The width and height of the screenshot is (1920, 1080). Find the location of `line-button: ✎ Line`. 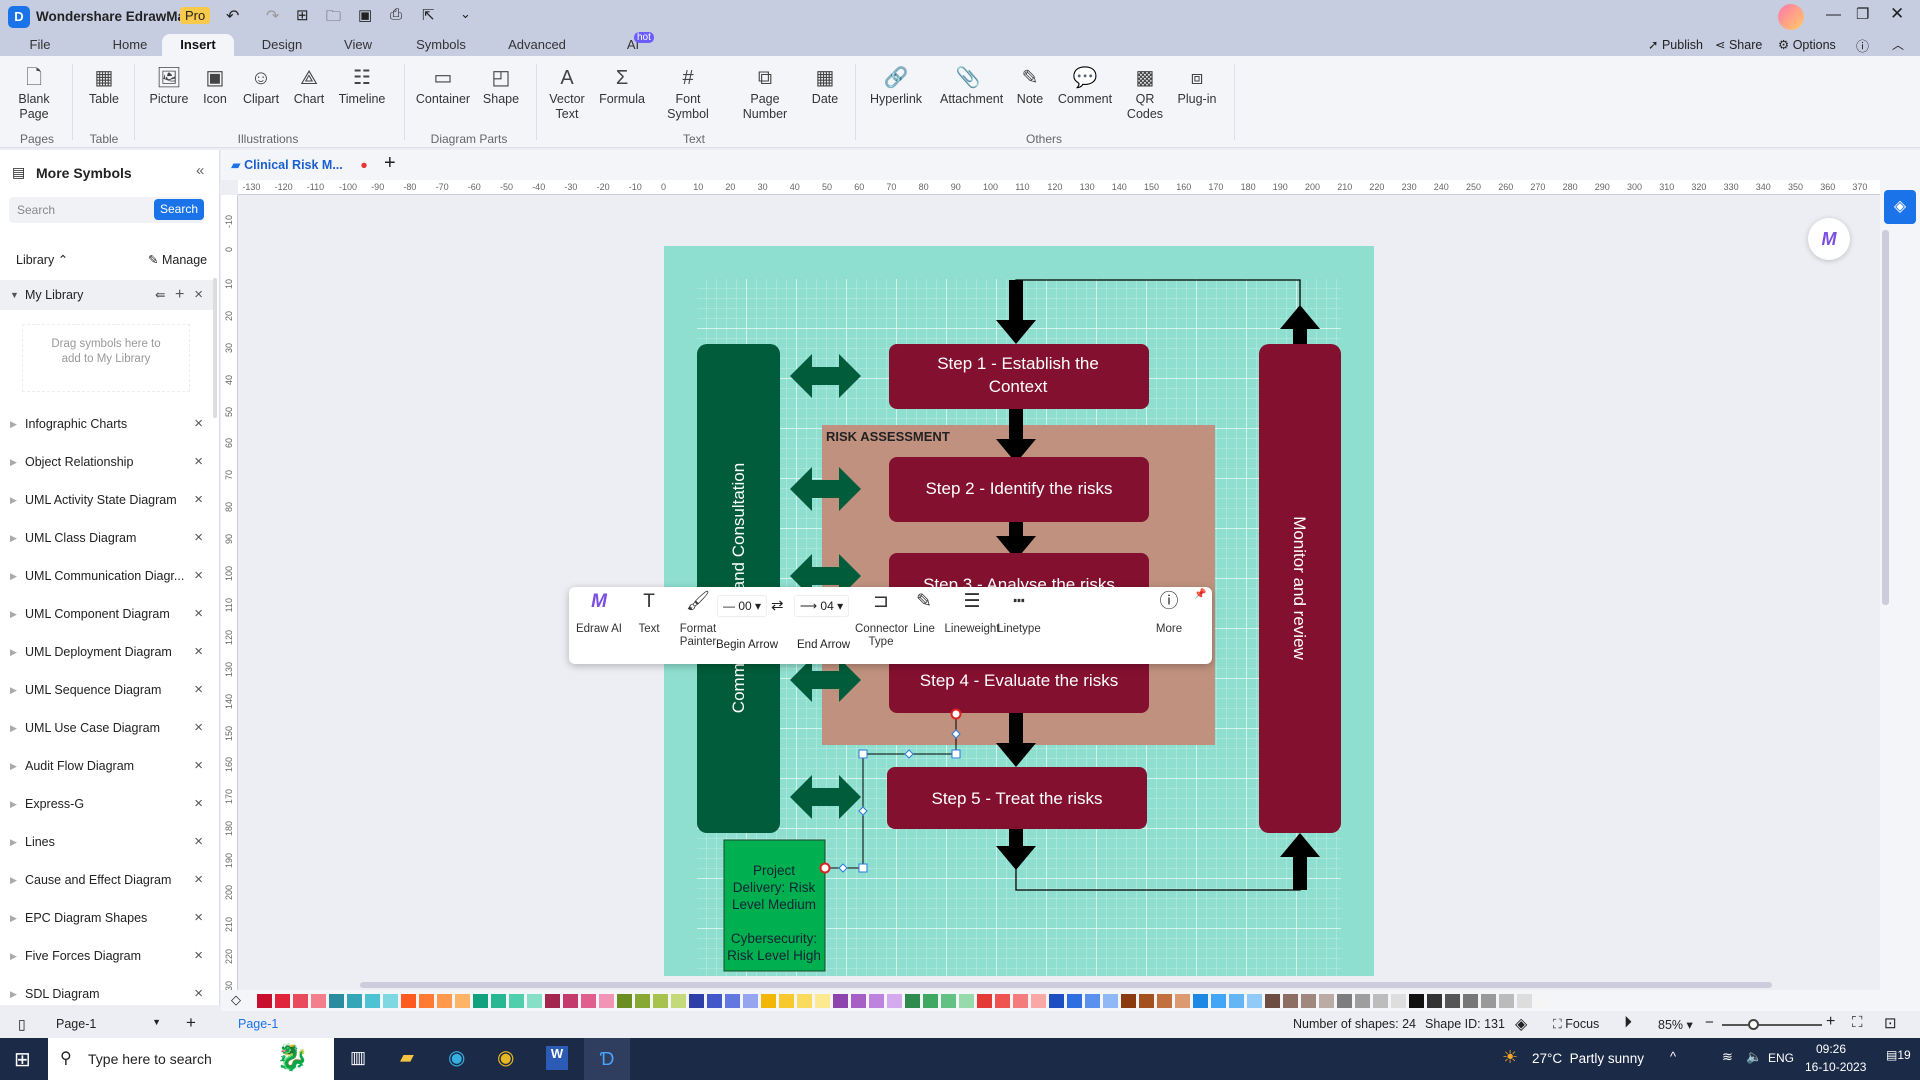

line-button: ✎ Line is located at coordinates (924, 614).